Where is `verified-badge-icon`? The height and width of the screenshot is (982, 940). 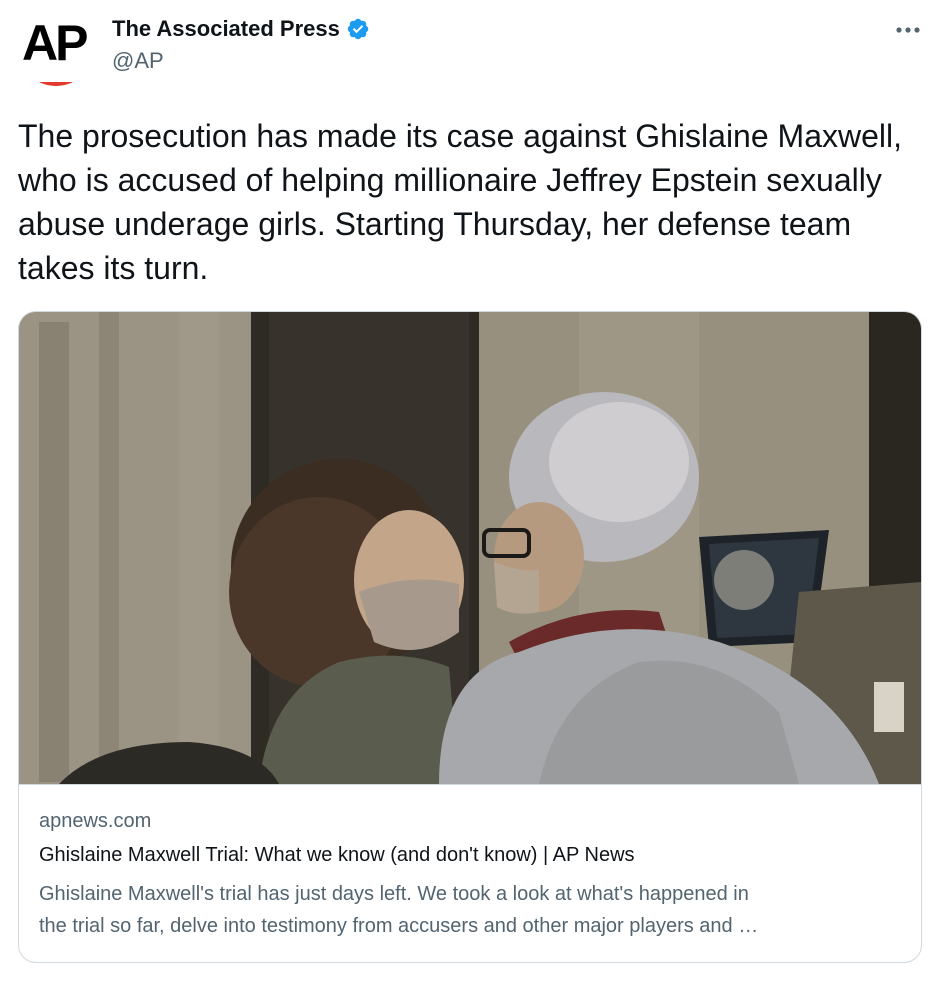 verified-badge-icon is located at coordinates (358, 29).